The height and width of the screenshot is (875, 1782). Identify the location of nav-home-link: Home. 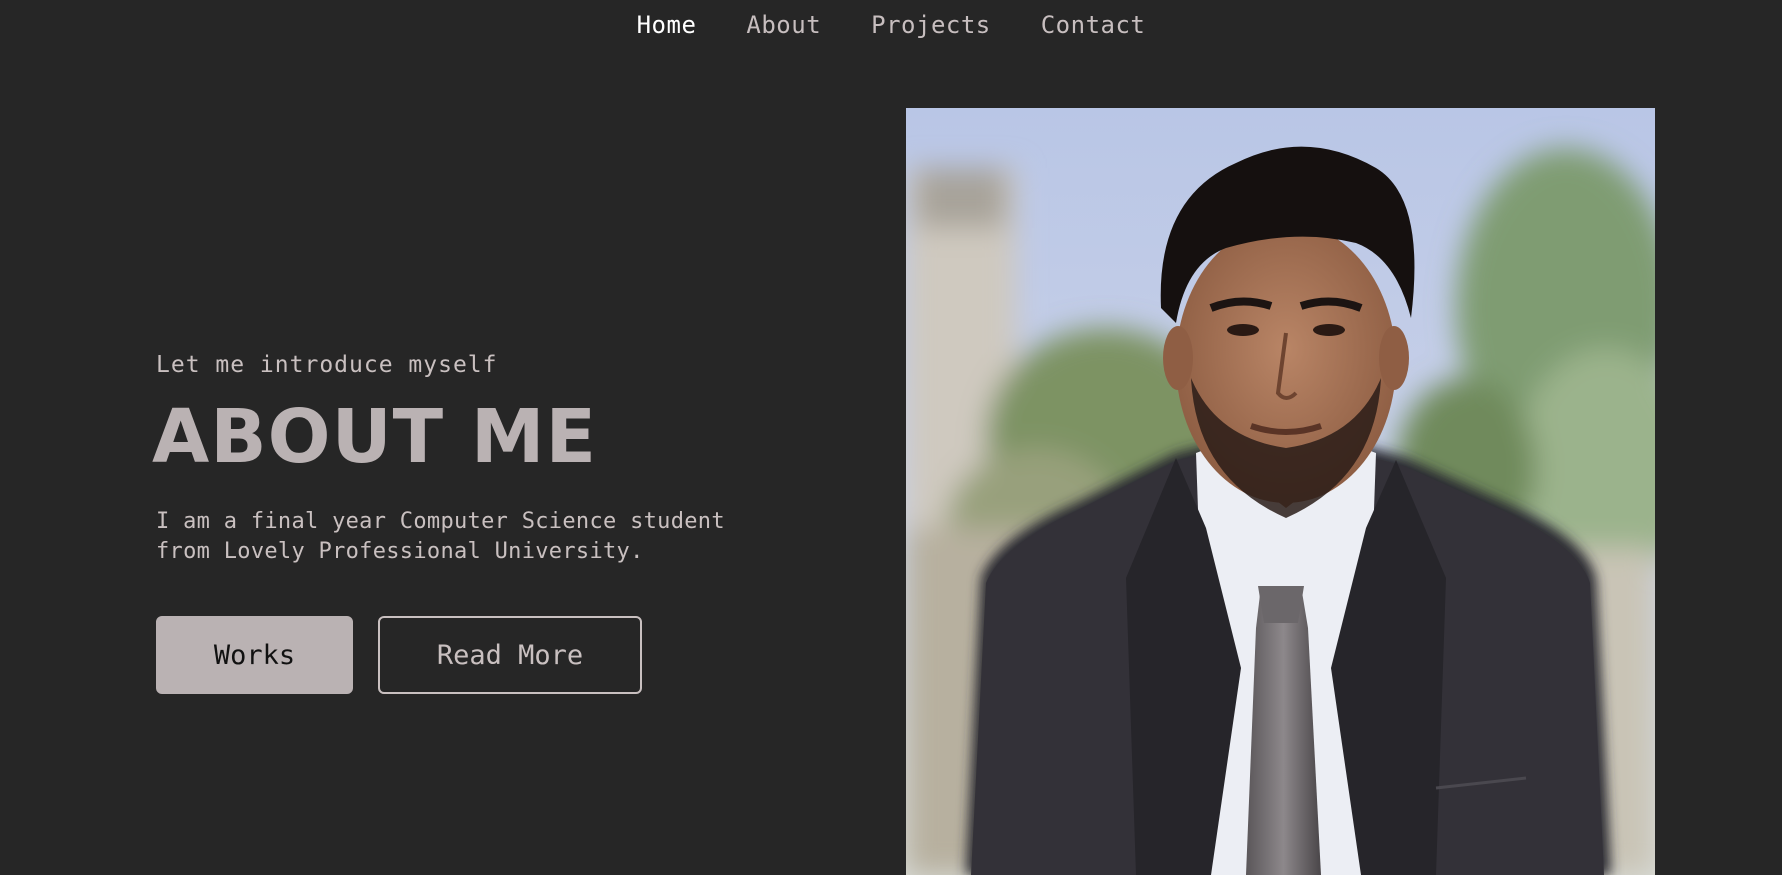
(667, 25).